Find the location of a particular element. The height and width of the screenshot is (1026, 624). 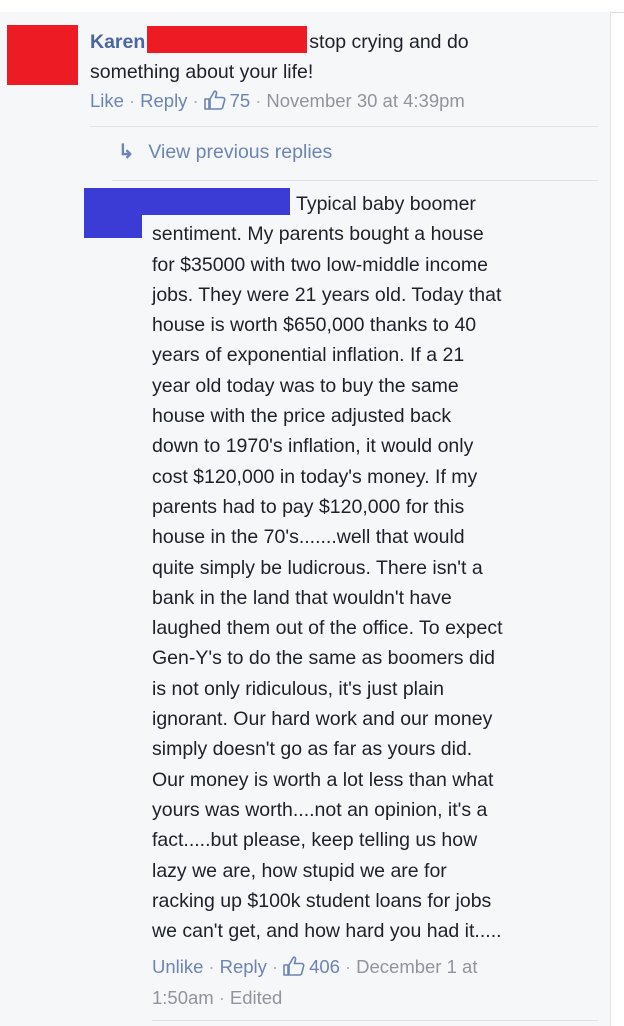

reply-comment-actions: Unlike · Reply · 406 · December 1 at is located at coordinates (314, 968).